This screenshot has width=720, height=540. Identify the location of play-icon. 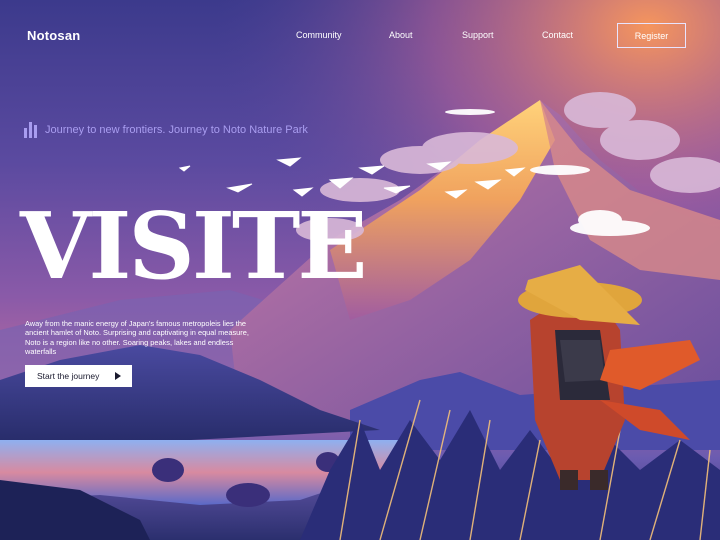
(118, 376).